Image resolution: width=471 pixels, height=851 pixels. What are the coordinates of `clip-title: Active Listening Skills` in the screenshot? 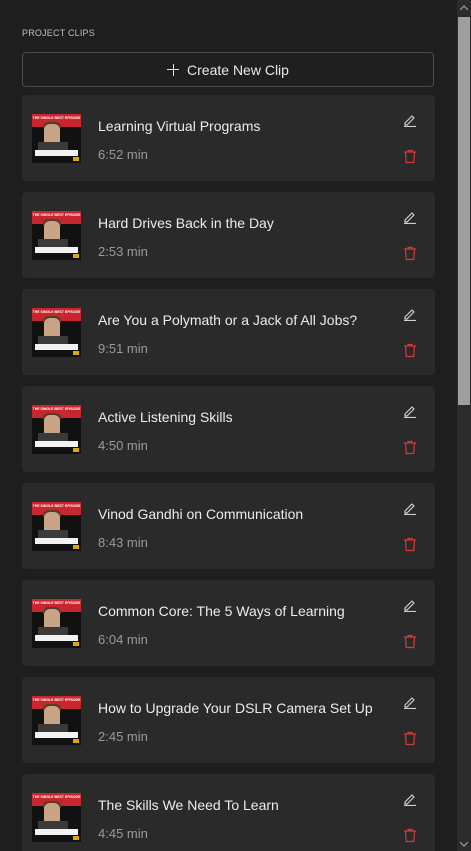 It's located at (165, 417).